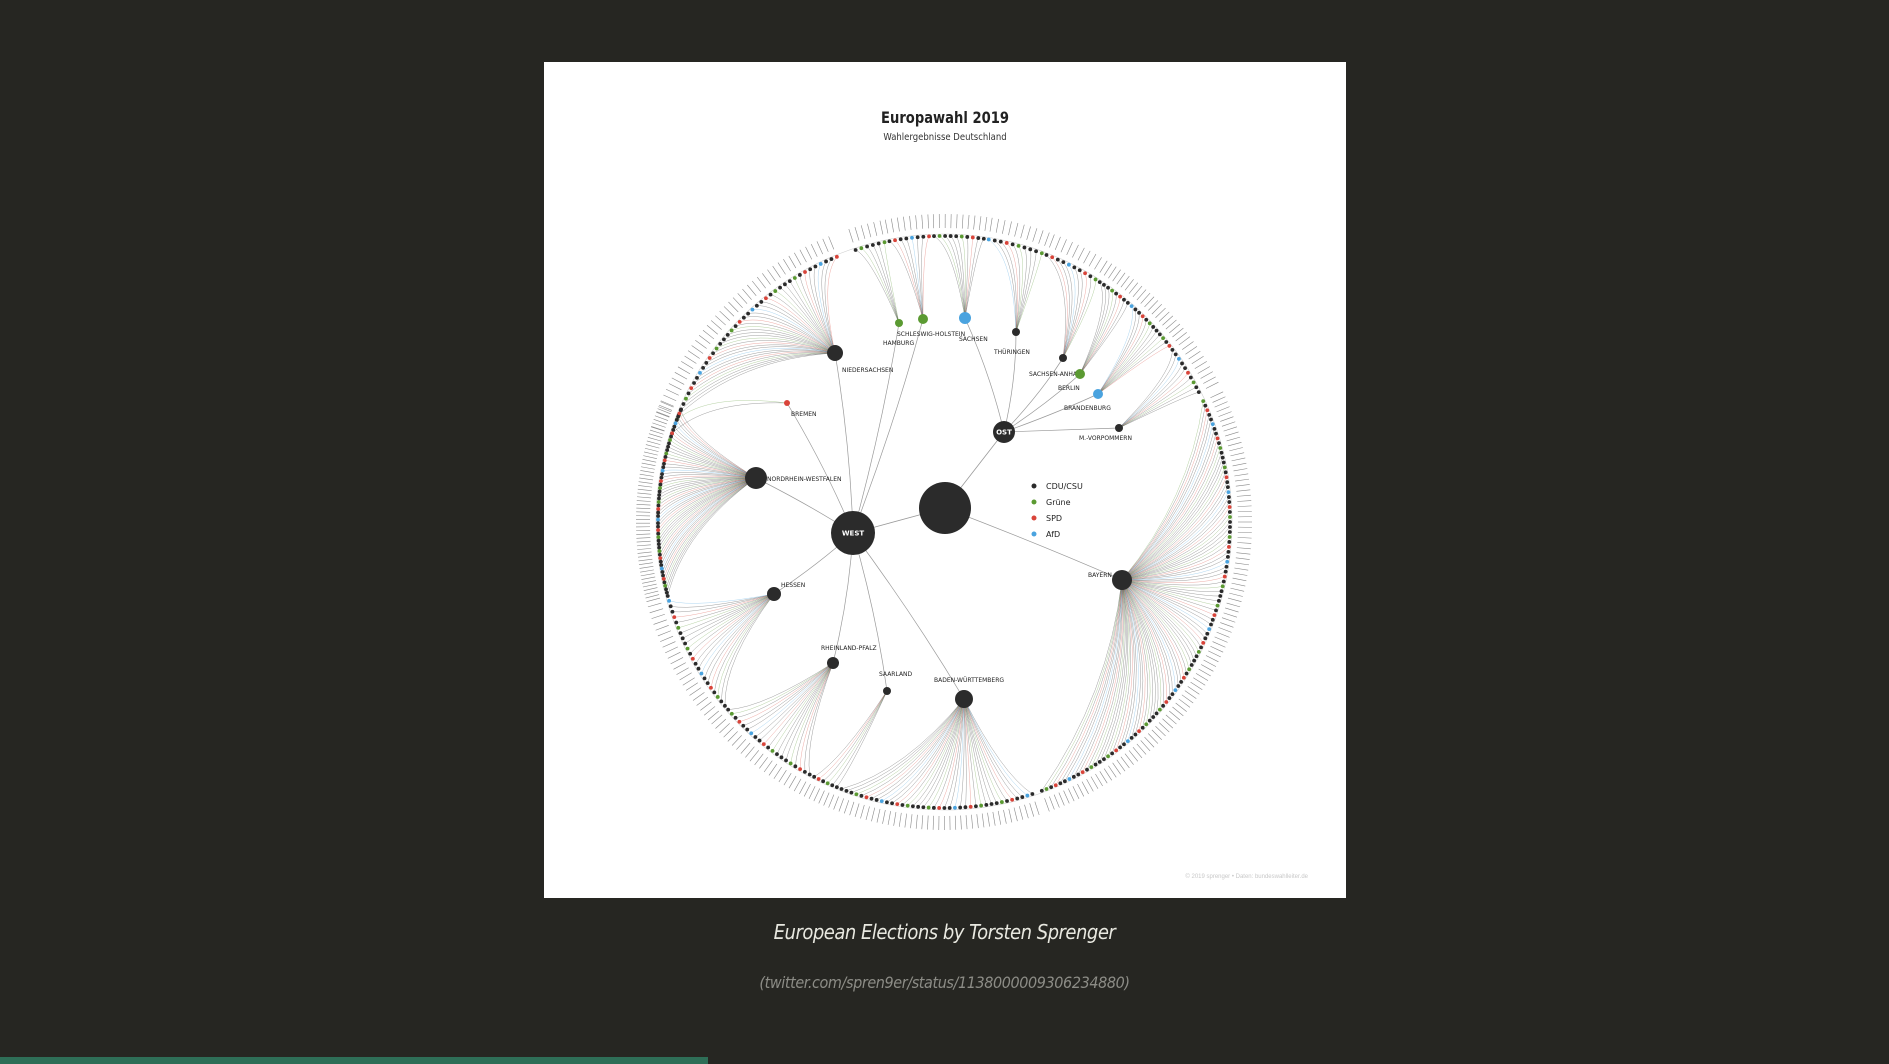 Image resolution: width=1889 pixels, height=1064 pixels. What do you see at coordinates (1057, 510) in the screenshot?
I see `legend: CDU/CSU Grüne SPD AfD` at bounding box center [1057, 510].